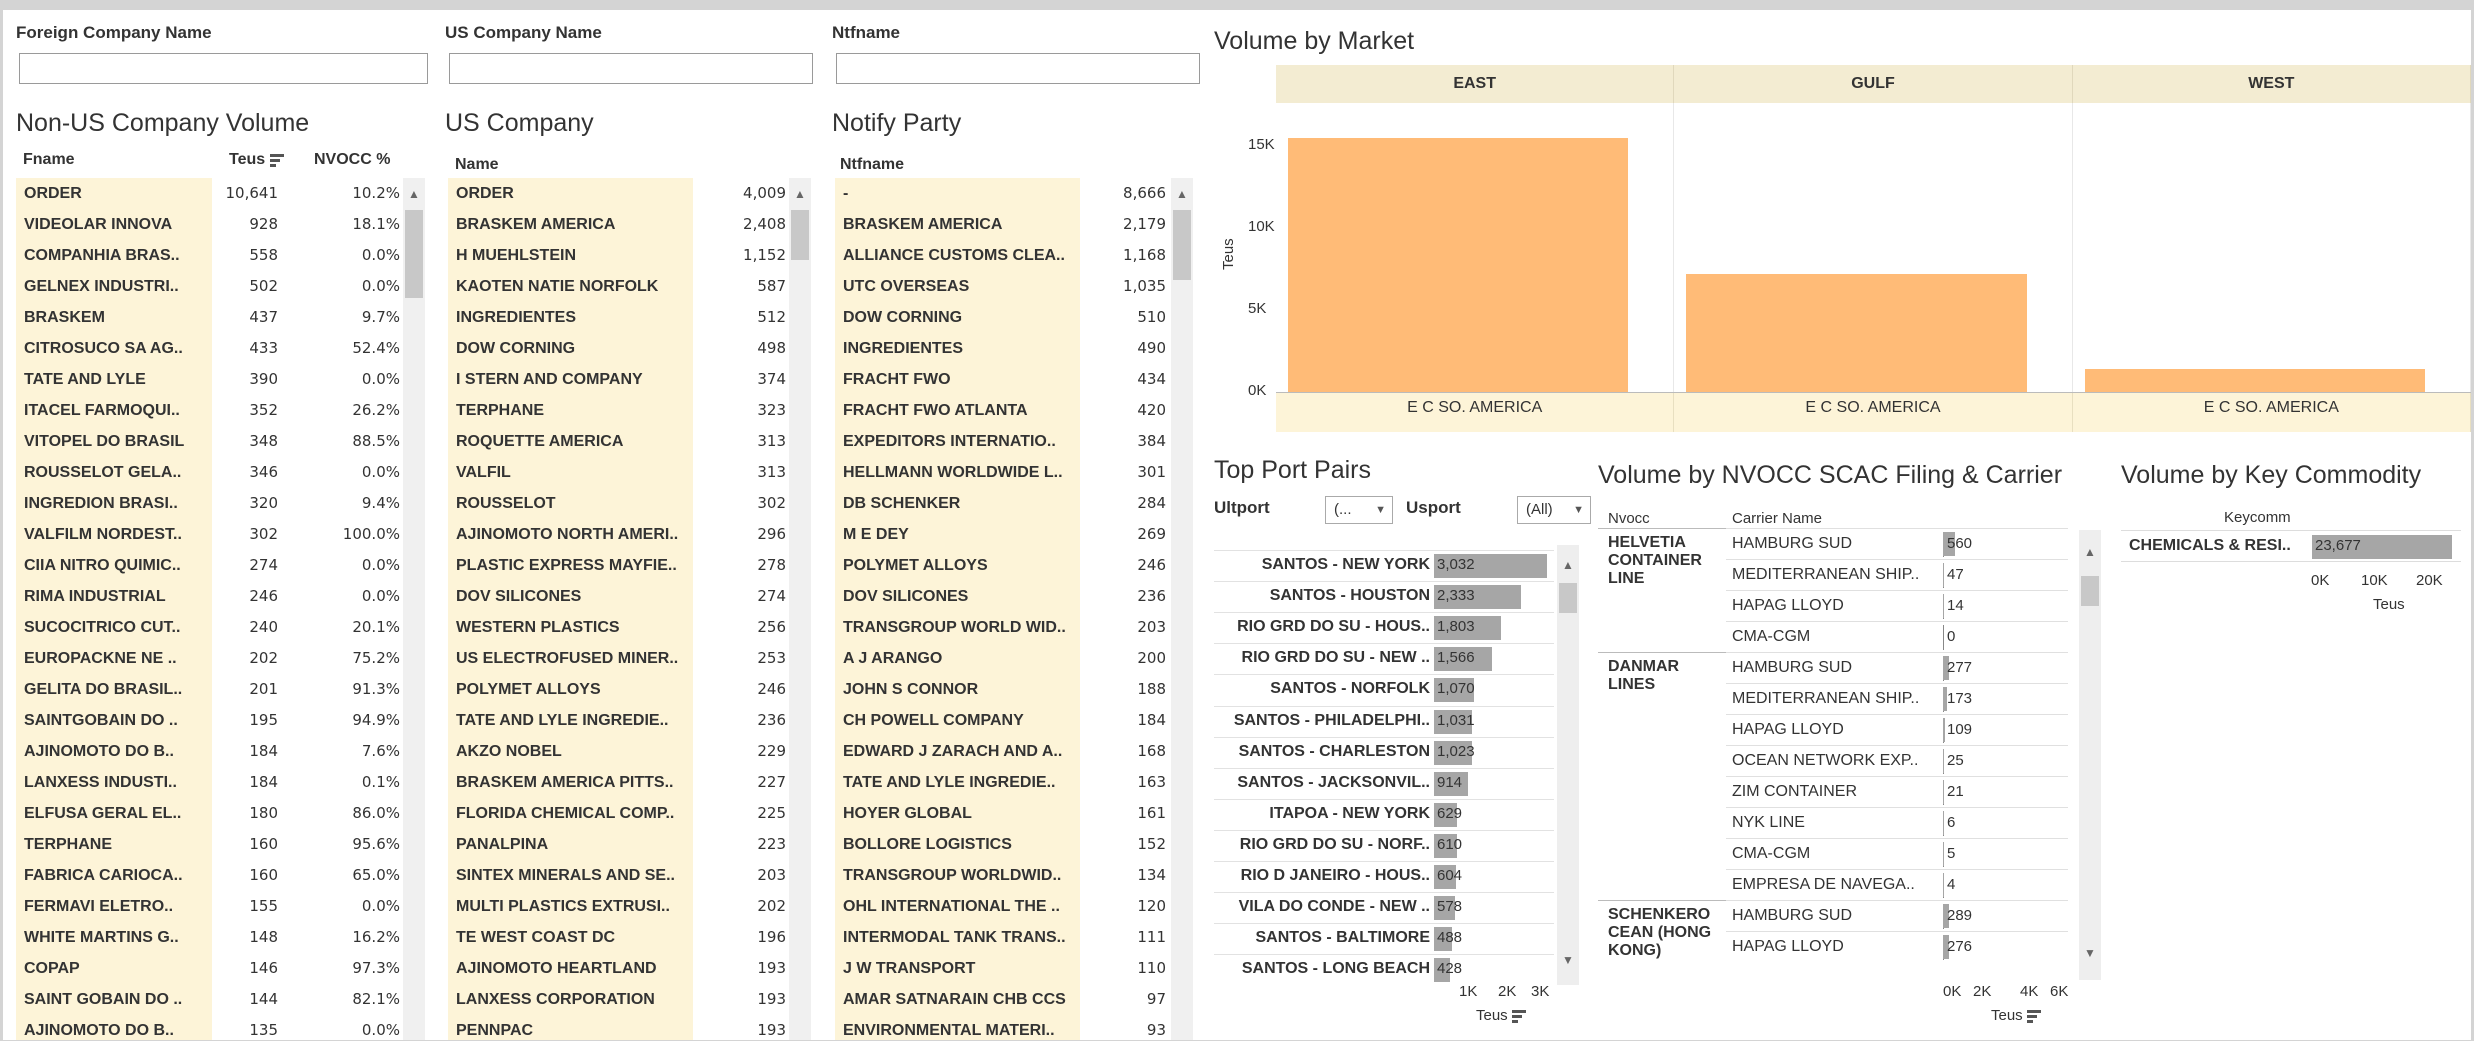  I want to click on nvocc-carrier-row: MEDITERRANEAN SHIP.. 173, so click(1897, 698).